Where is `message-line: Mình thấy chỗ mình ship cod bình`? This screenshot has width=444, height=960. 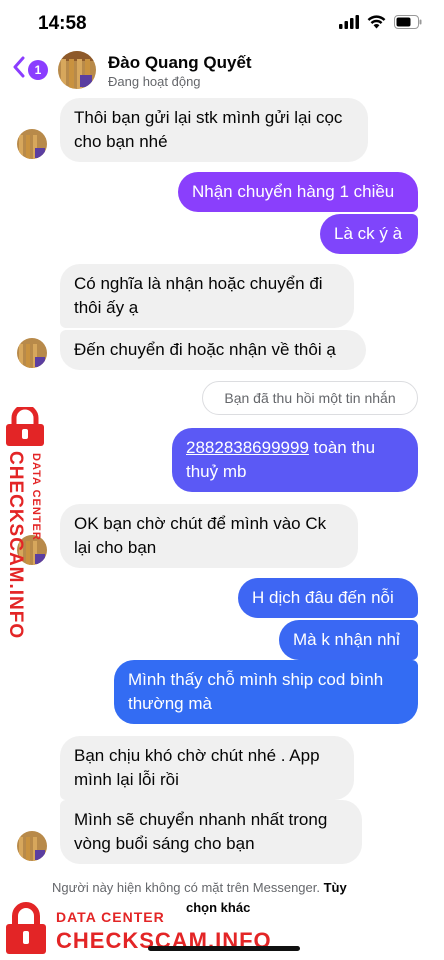 message-line: Mình thấy chỗ mình ship cod bình is located at coordinates (256, 679).